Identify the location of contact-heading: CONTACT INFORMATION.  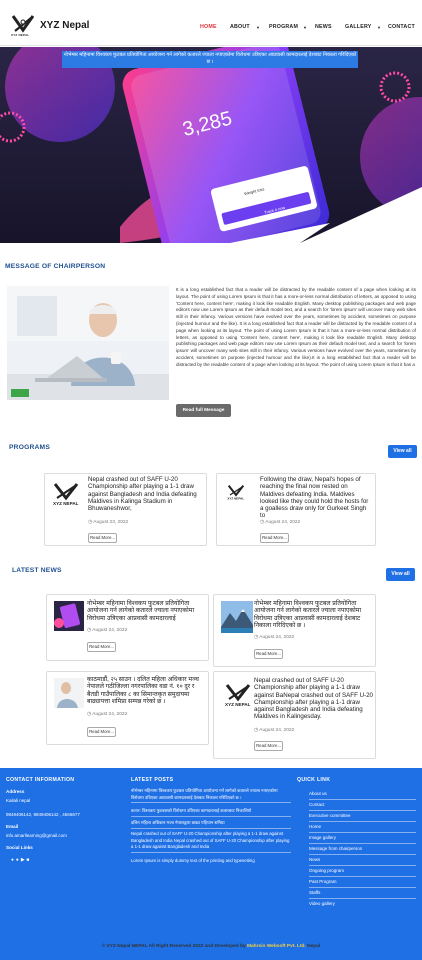
(40, 780).